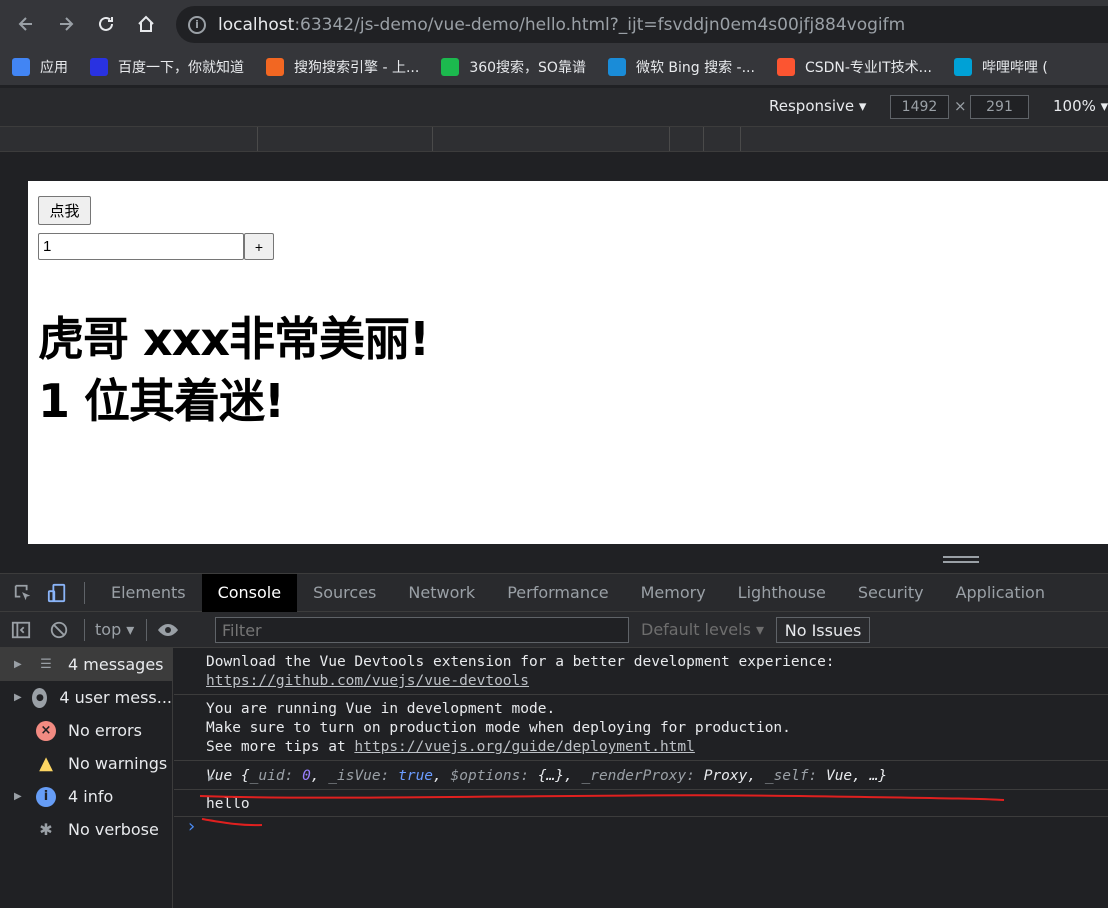 This screenshot has width=1108, height=908. Describe the element at coordinates (64, 210) in the screenshot. I see `click-me-button: 点我` at that location.